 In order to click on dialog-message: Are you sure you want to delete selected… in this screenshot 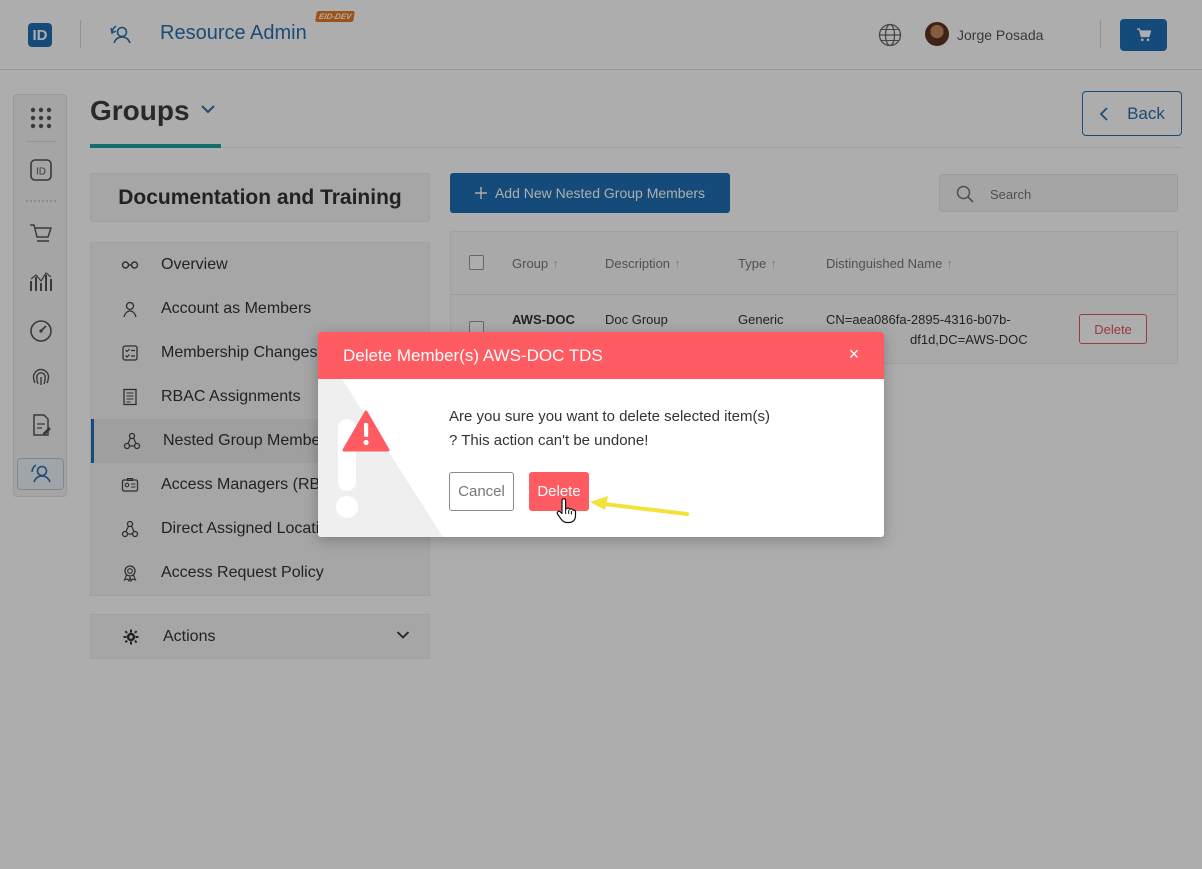, I will do `click(609, 428)`.